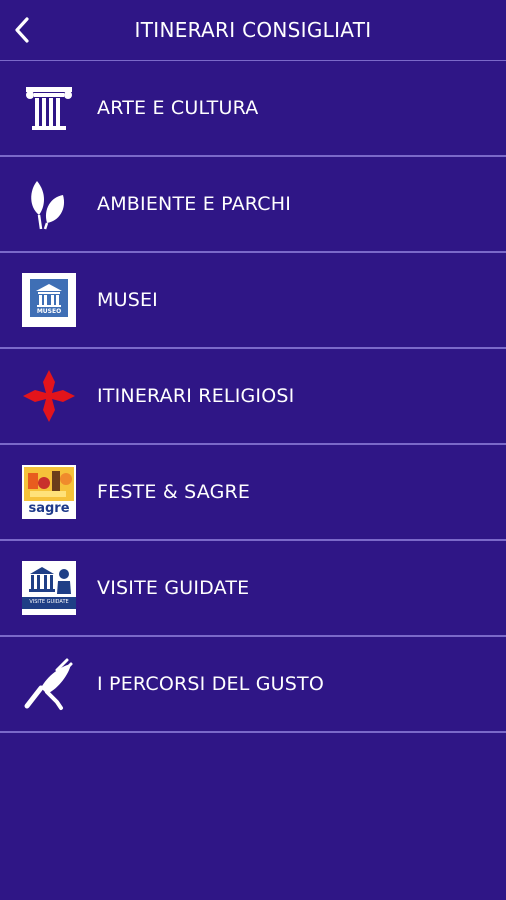  Describe the element at coordinates (49, 508) in the screenshot. I see `sagre-caption: sagre` at that location.